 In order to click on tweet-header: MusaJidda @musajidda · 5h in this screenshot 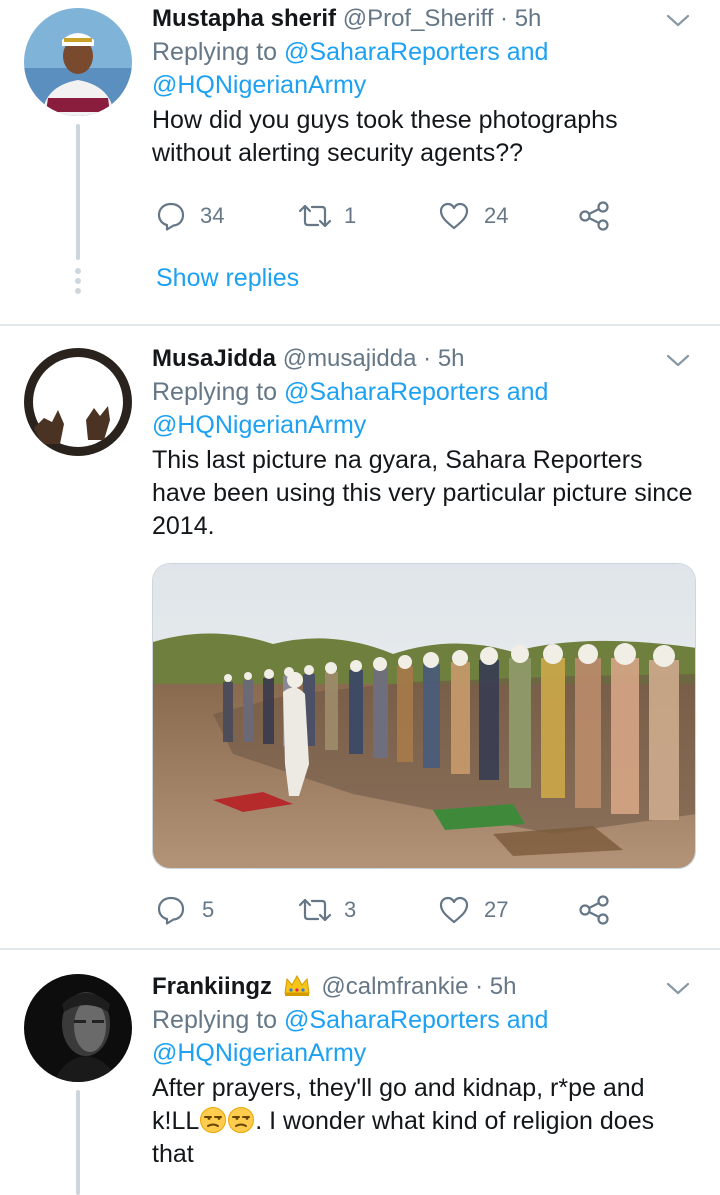, I will do `click(425, 359)`.